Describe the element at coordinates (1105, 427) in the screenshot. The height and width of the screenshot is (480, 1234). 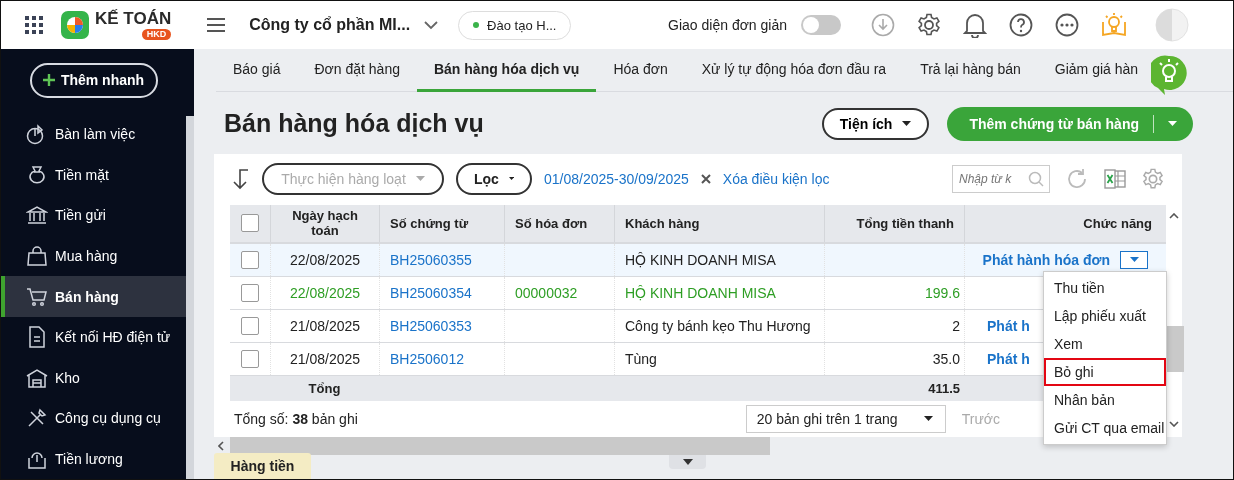
I see `menu-item: Gửi CT qua email` at that location.